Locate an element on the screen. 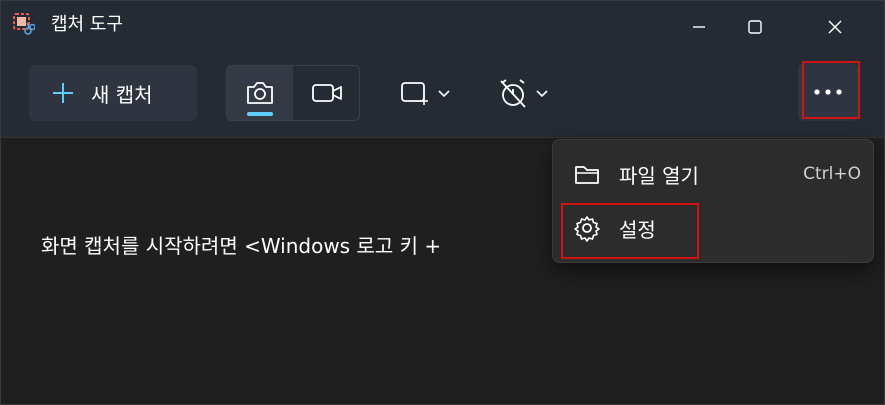  video-camera-icon is located at coordinates (327, 93).